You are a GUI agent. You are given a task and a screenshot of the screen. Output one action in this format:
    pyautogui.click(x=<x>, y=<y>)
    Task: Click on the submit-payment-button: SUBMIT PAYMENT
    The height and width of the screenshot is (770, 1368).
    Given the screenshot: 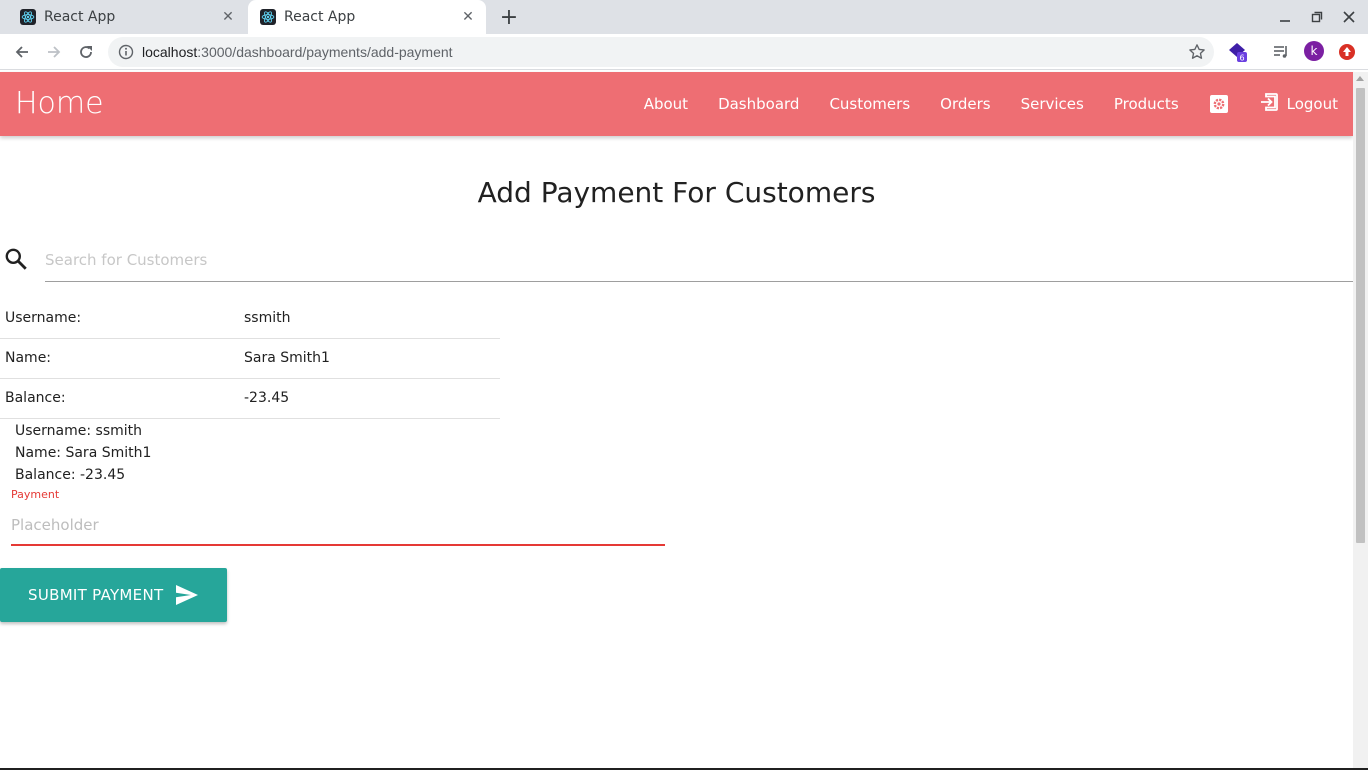 What is the action you would take?
    pyautogui.click(x=113, y=595)
    